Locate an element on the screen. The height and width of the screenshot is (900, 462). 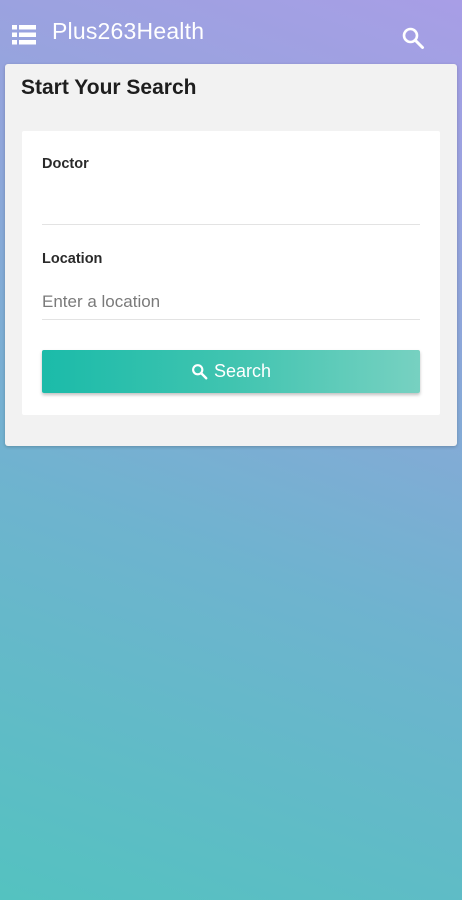
header-search-button is located at coordinates (413, 38).